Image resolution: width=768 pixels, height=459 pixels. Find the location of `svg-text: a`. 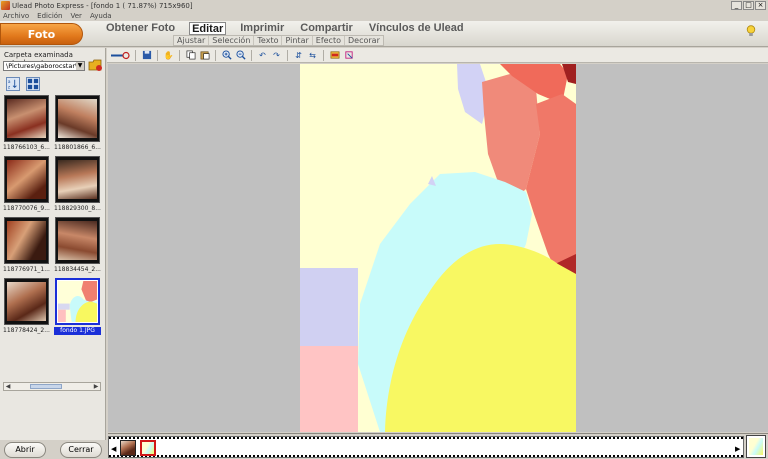

svg-text: a is located at coordinates (9, 82).